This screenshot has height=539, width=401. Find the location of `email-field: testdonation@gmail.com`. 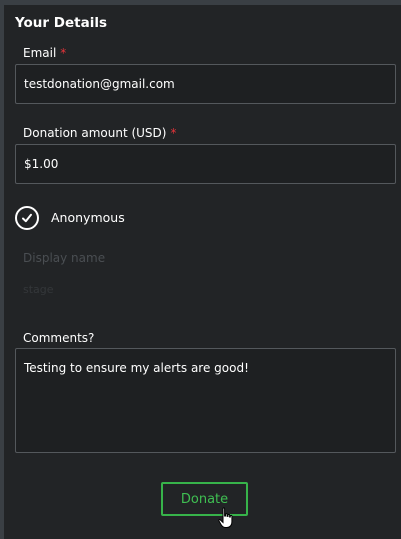

email-field: testdonation@gmail.com is located at coordinates (205, 84).